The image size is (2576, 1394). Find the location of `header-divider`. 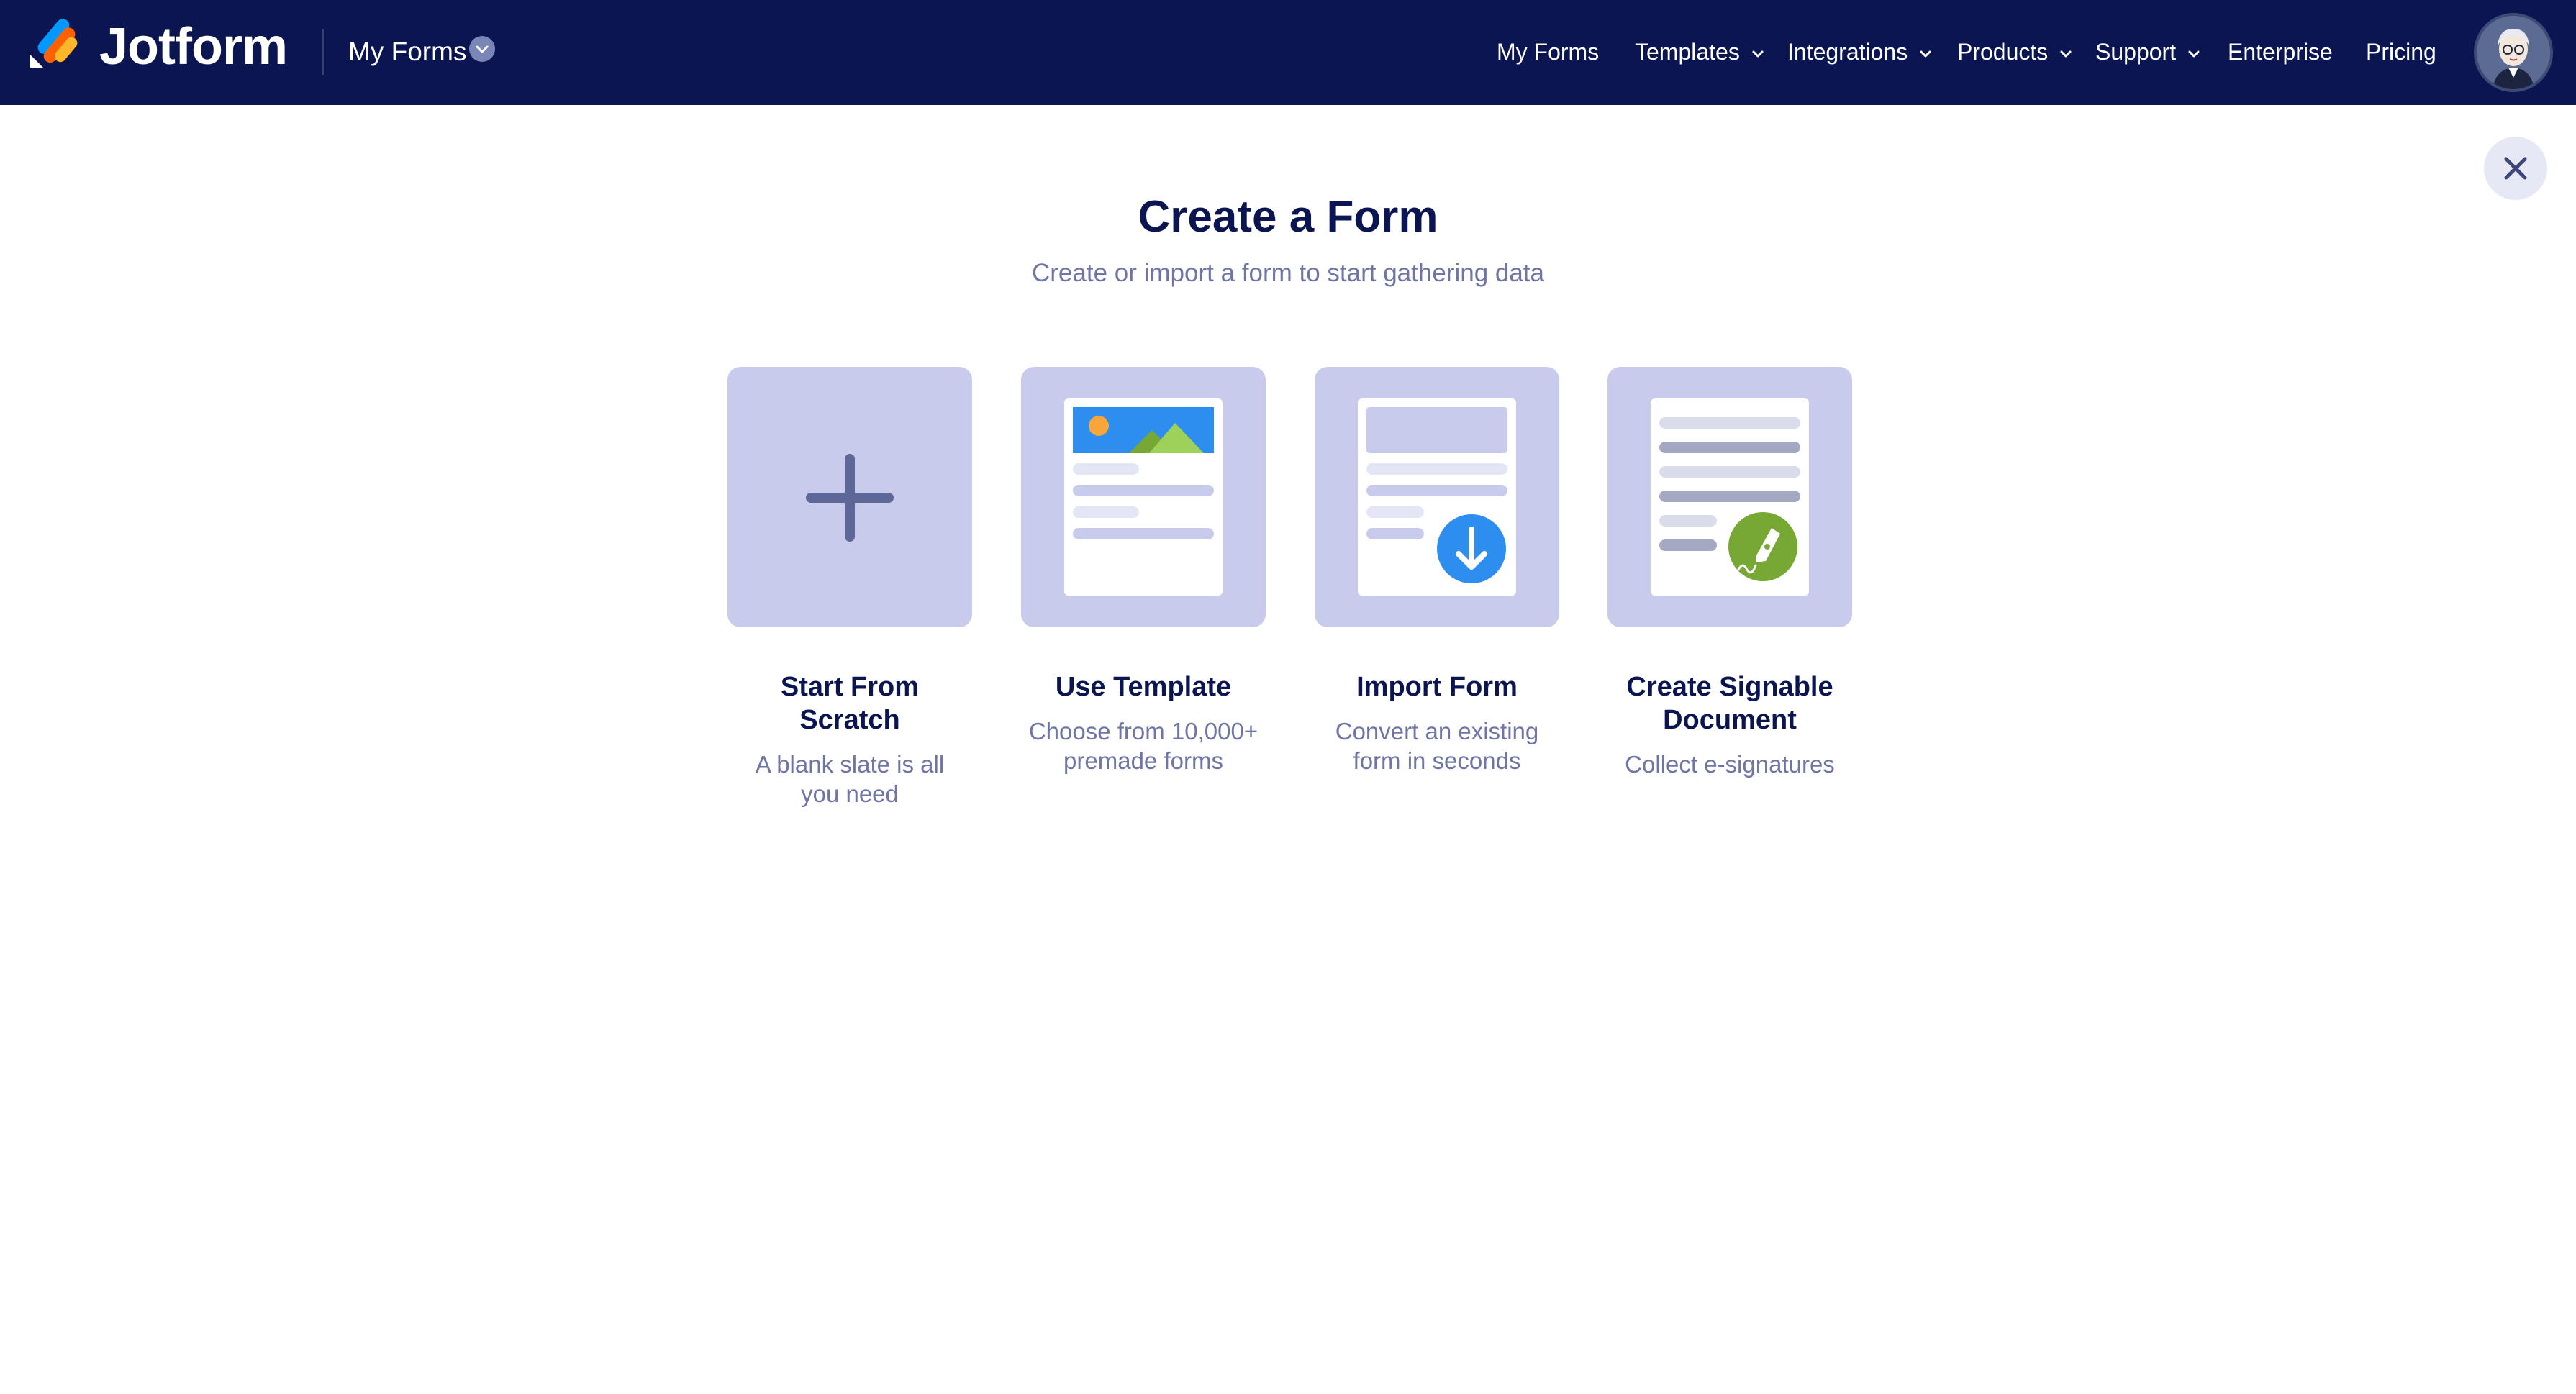

header-divider is located at coordinates (323, 52).